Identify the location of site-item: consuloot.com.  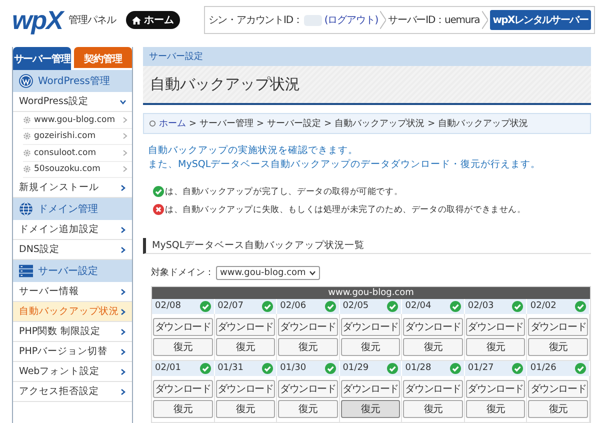
(76, 153).